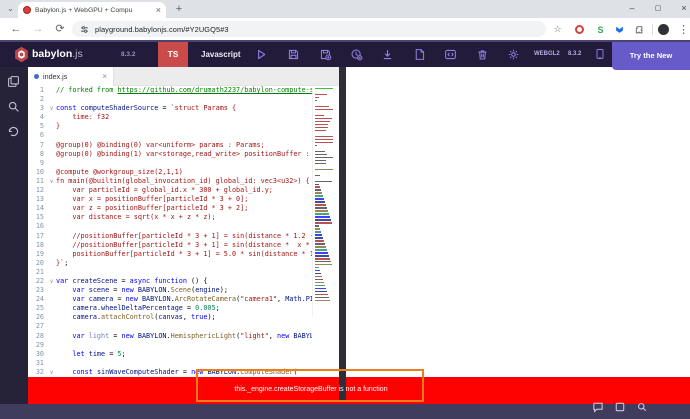 This screenshot has height=419, width=690. I want to click on save-as-new-button, so click(326, 55).